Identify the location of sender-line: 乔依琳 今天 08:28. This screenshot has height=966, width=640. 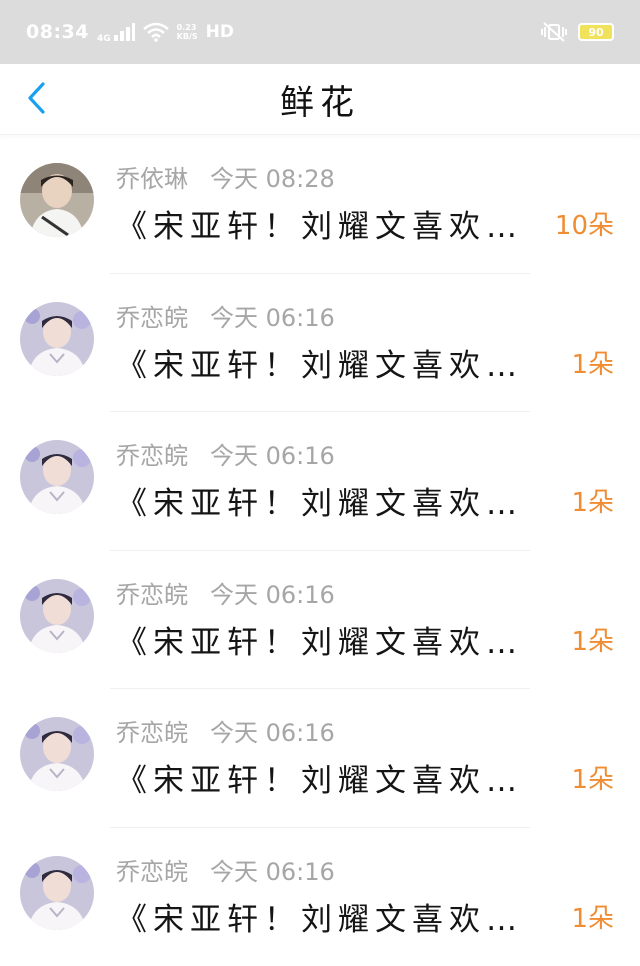
(225, 176).